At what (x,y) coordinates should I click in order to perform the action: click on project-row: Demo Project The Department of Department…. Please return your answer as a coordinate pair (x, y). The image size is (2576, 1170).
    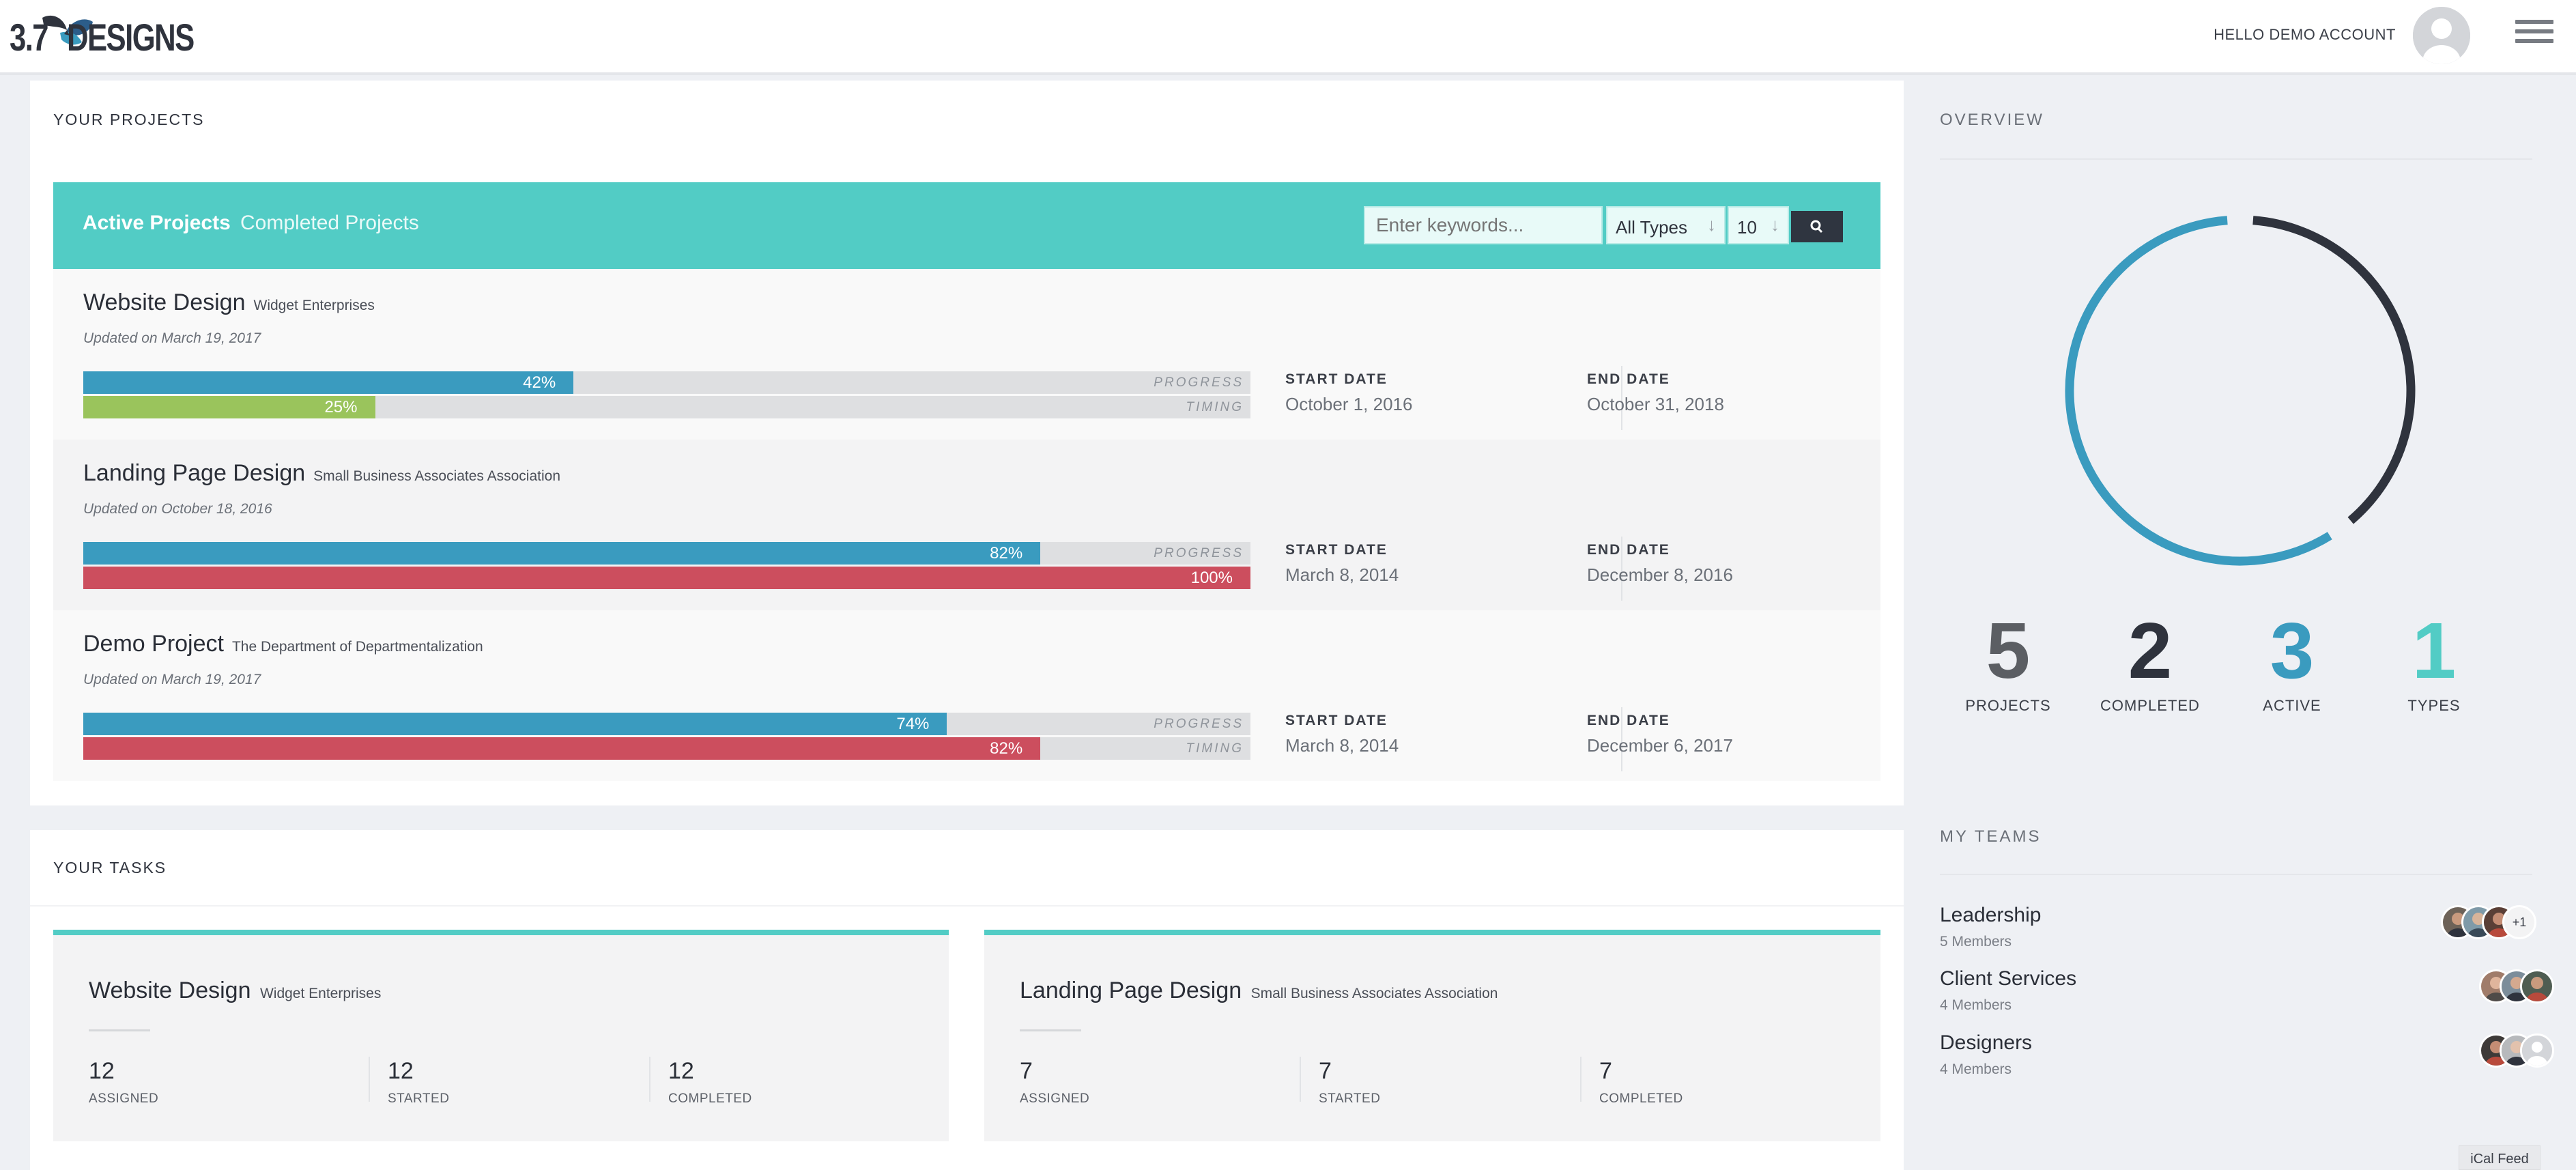
    Looking at the image, I should click on (966, 695).